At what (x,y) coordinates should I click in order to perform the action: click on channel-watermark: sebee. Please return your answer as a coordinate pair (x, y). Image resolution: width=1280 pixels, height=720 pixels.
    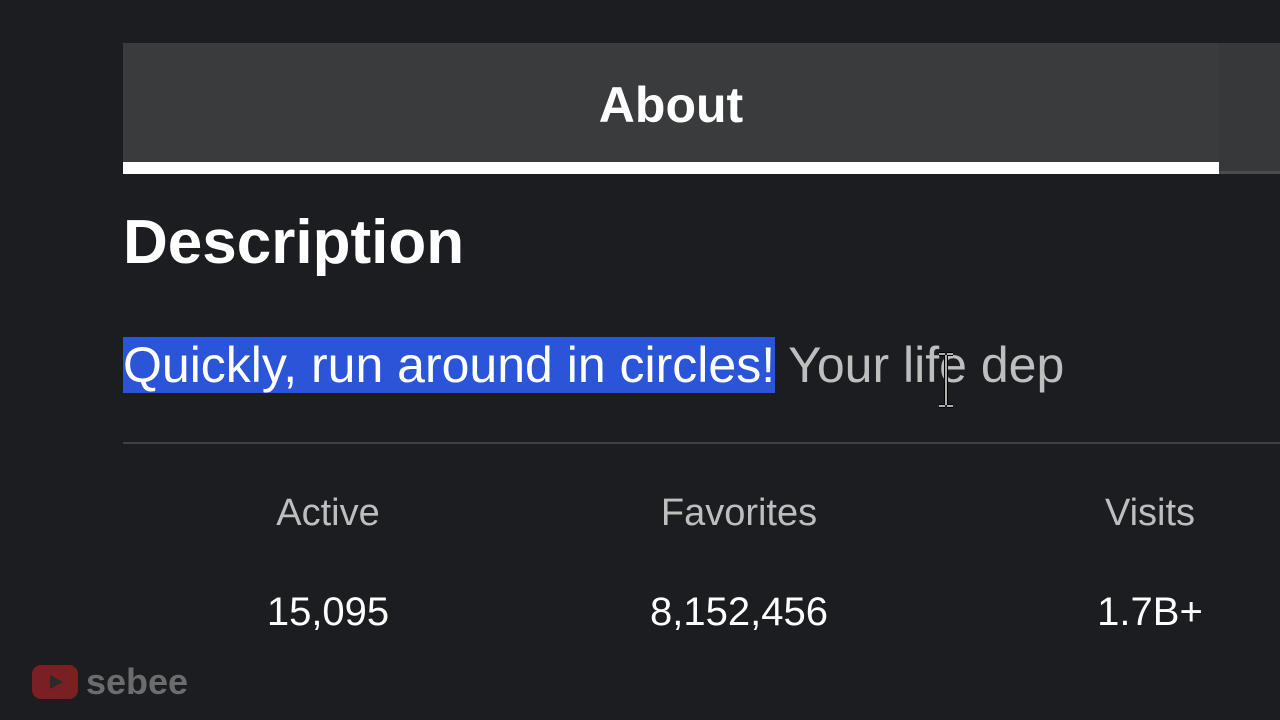
    Looking at the image, I should click on (110, 682).